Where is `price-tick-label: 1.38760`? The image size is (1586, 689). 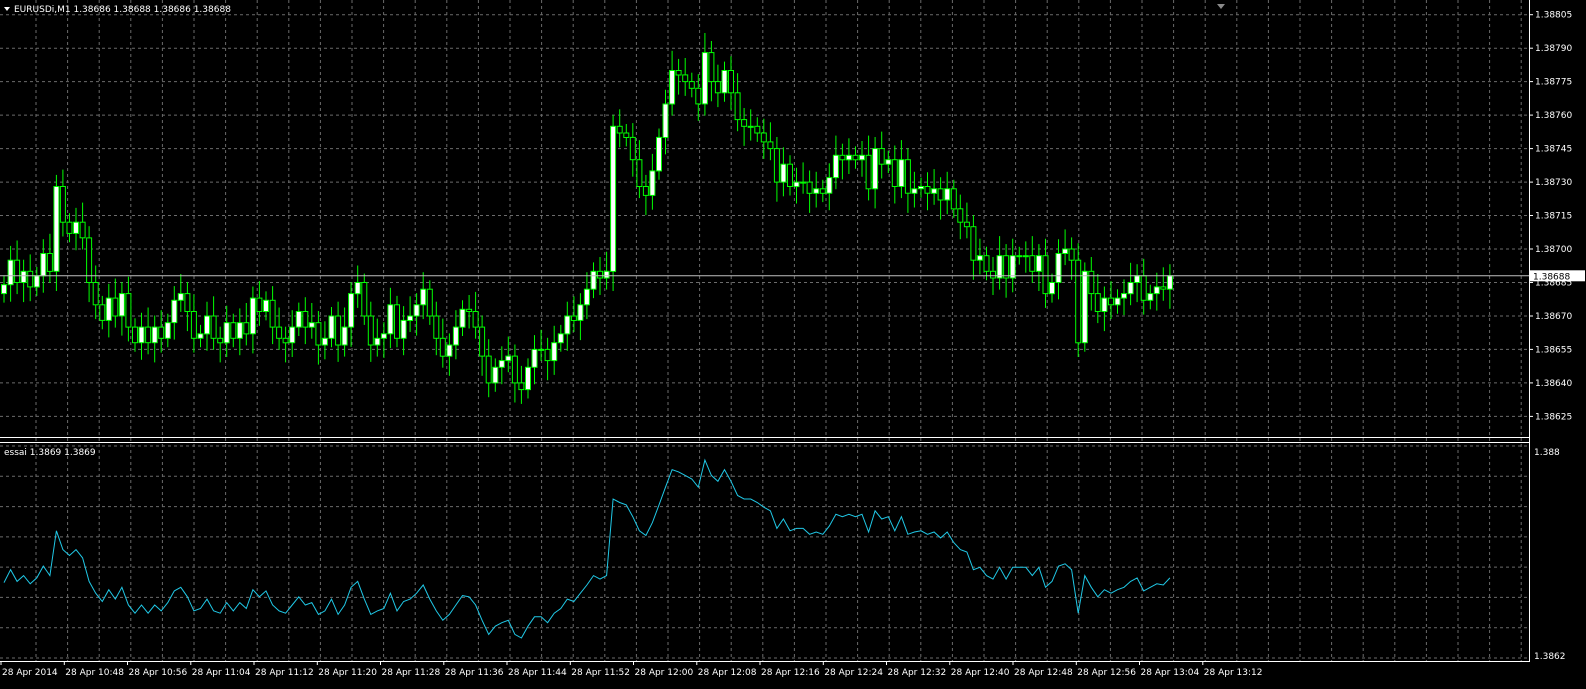 price-tick-label: 1.38760 is located at coordinates (1553, 116).